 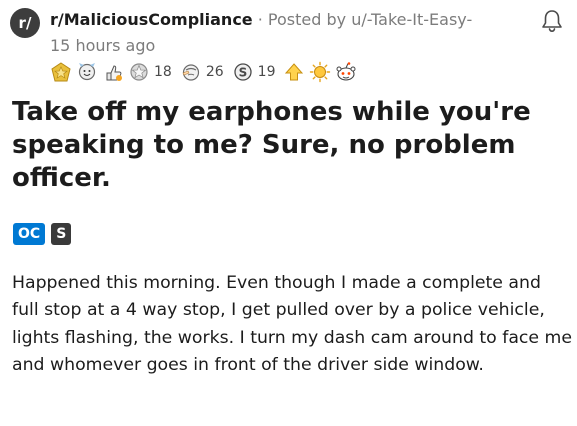 What do you see at coordinates (163, 72) in the screenshot?
I see `silver-award-count: 18` at bounding box center [163, 72].